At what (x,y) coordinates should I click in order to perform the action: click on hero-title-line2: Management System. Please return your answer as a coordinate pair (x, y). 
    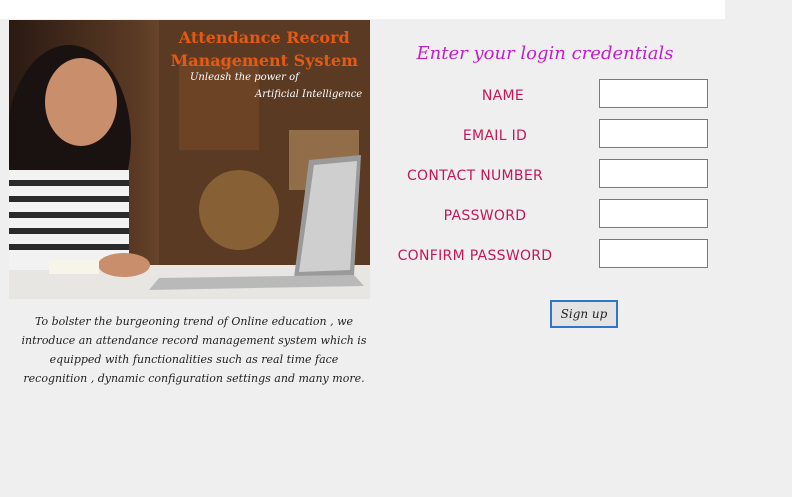
    Looking at the image, I should click on (264, 60).